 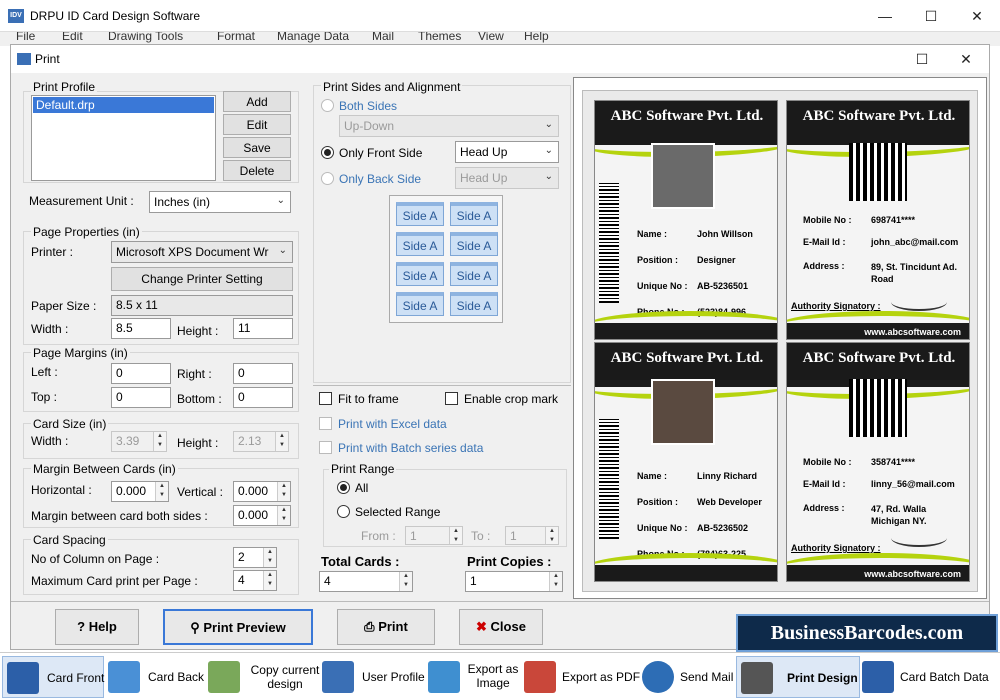 I want to click on help-icon: ?, so click(x=83, y=626).